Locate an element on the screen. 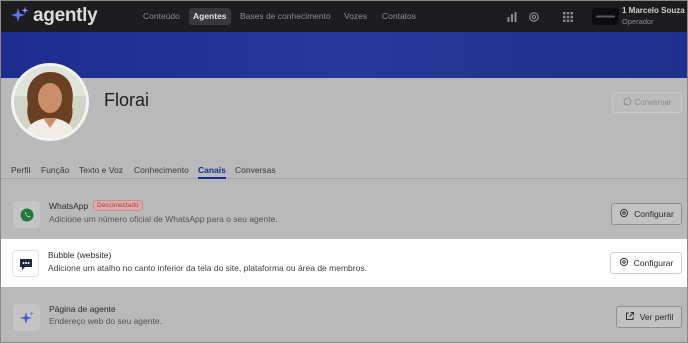 This screenshot has width=688, height=343. apps-grid-icon is located at coordinates (568, 16).